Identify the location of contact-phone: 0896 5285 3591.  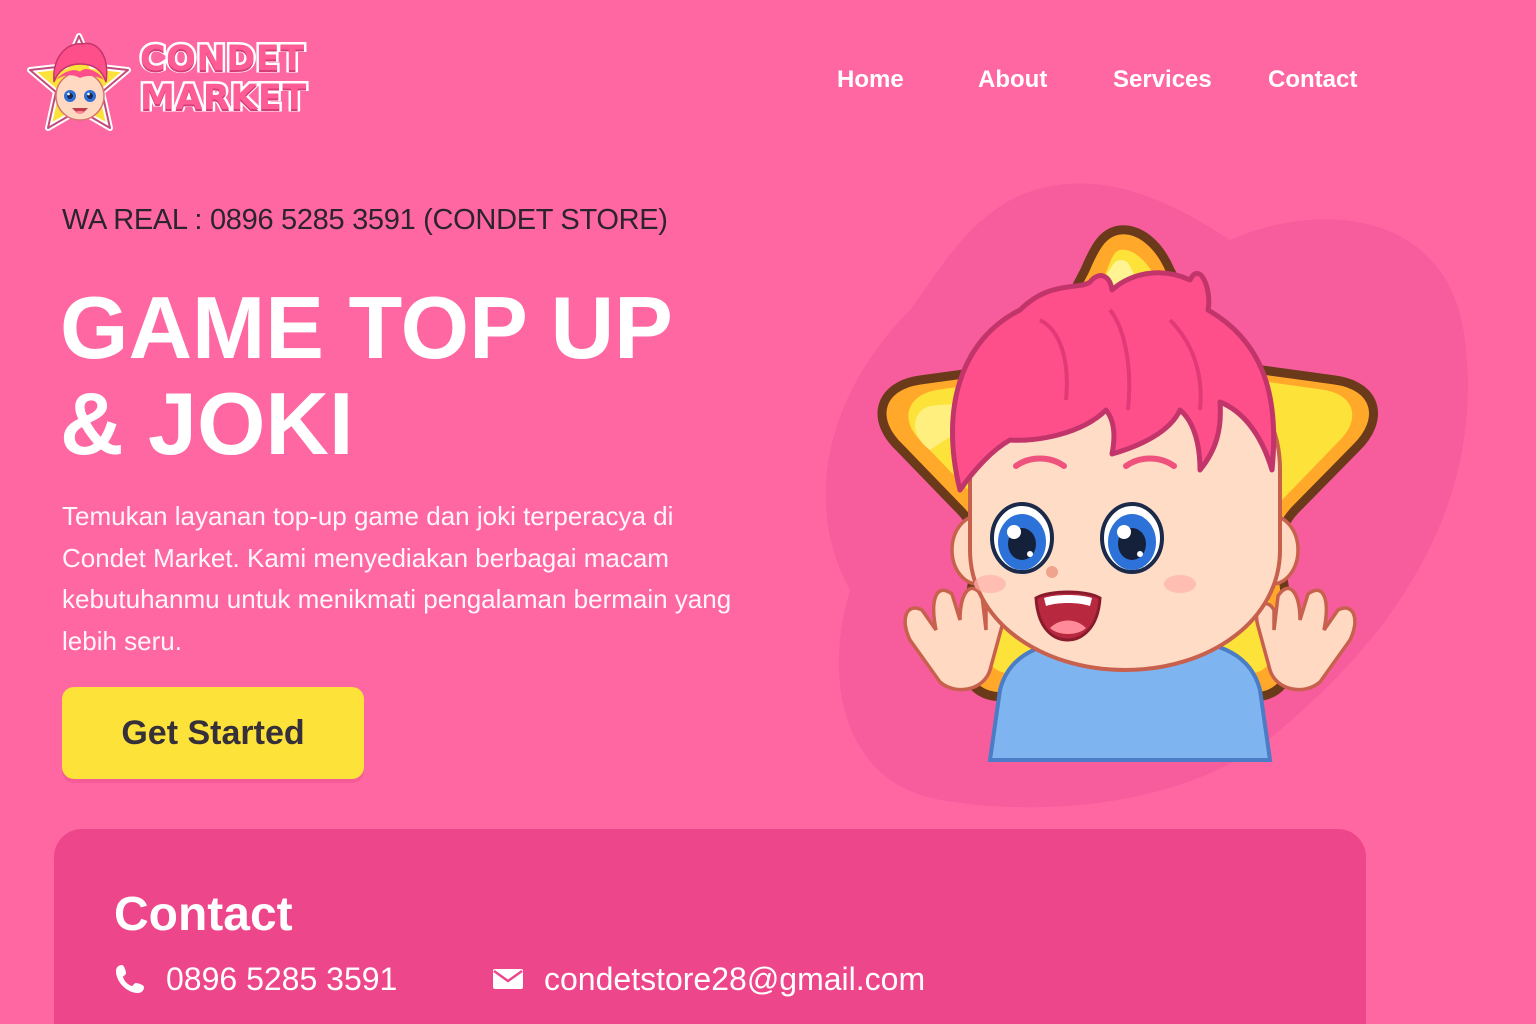
(255, 979).